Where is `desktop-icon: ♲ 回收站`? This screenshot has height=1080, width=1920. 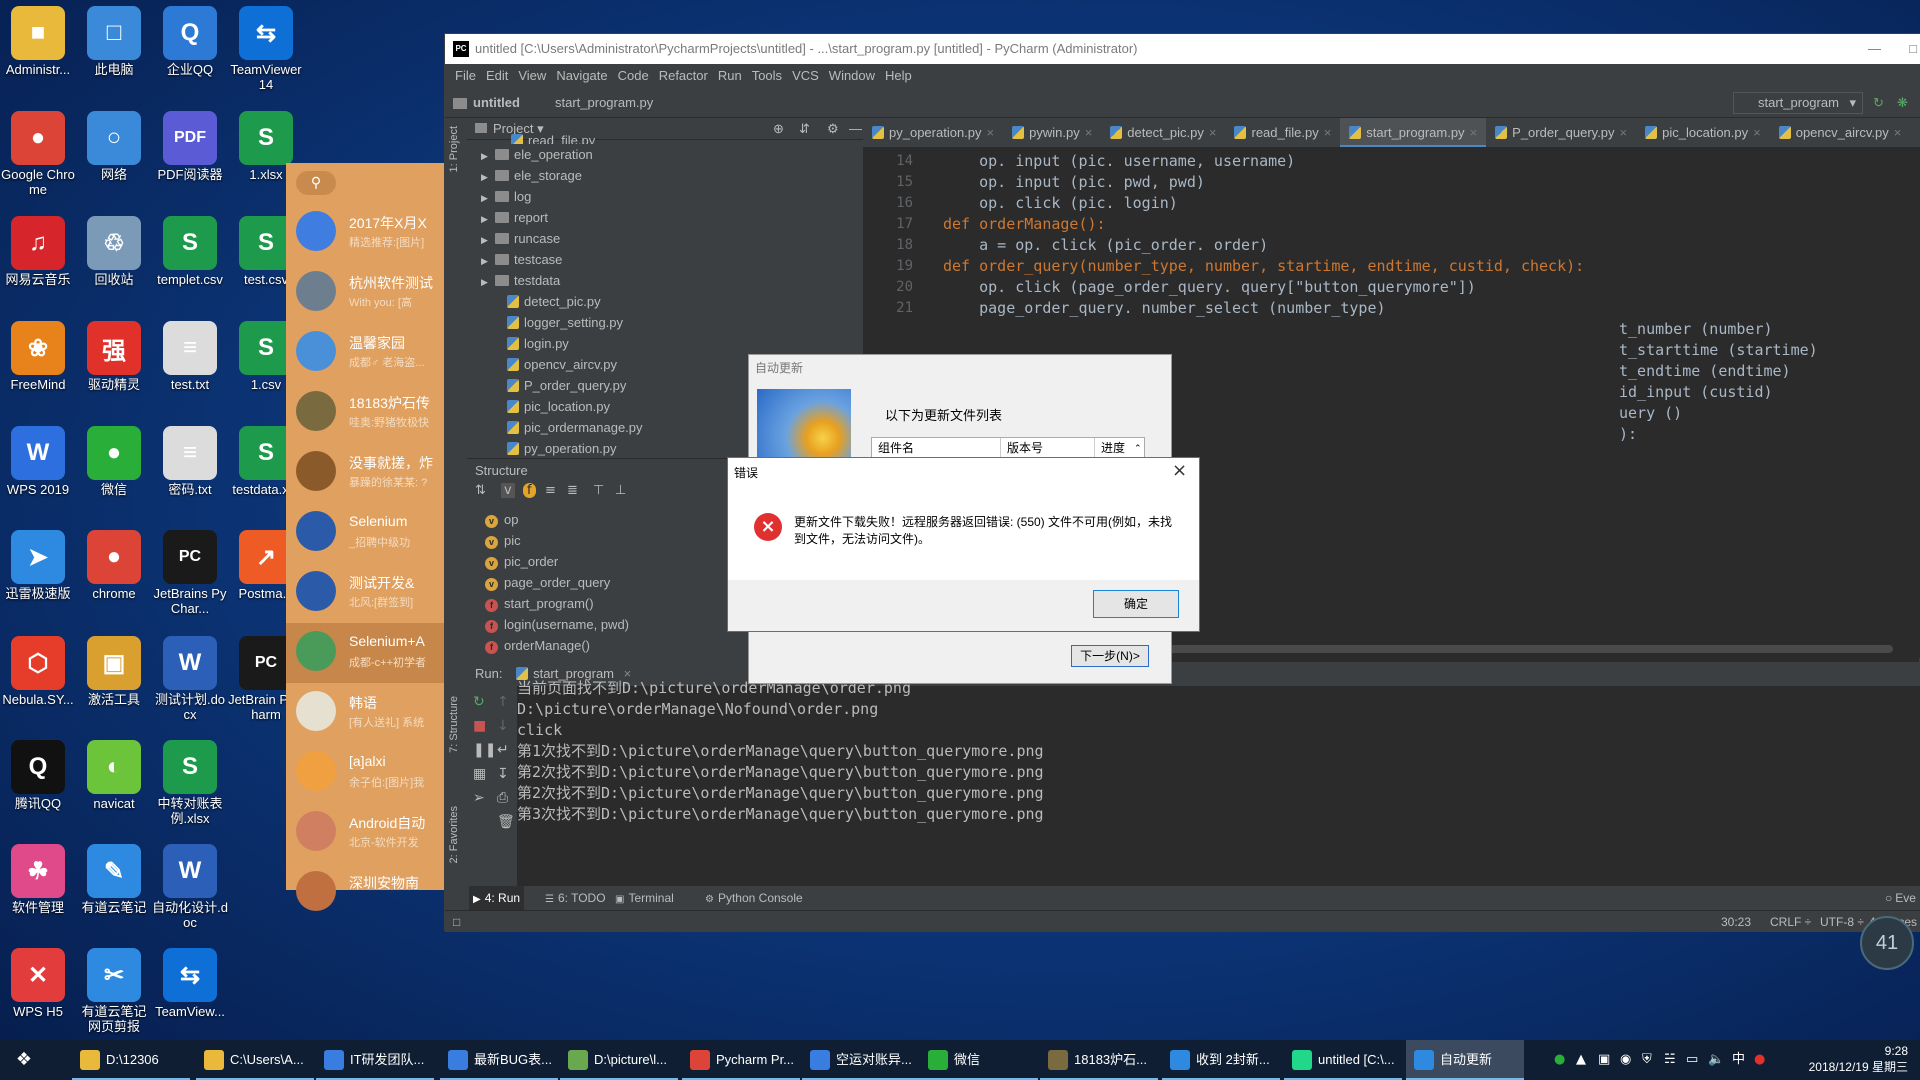
desktop-icon: ♲ 回收站 is located at coordinates (114, 260).